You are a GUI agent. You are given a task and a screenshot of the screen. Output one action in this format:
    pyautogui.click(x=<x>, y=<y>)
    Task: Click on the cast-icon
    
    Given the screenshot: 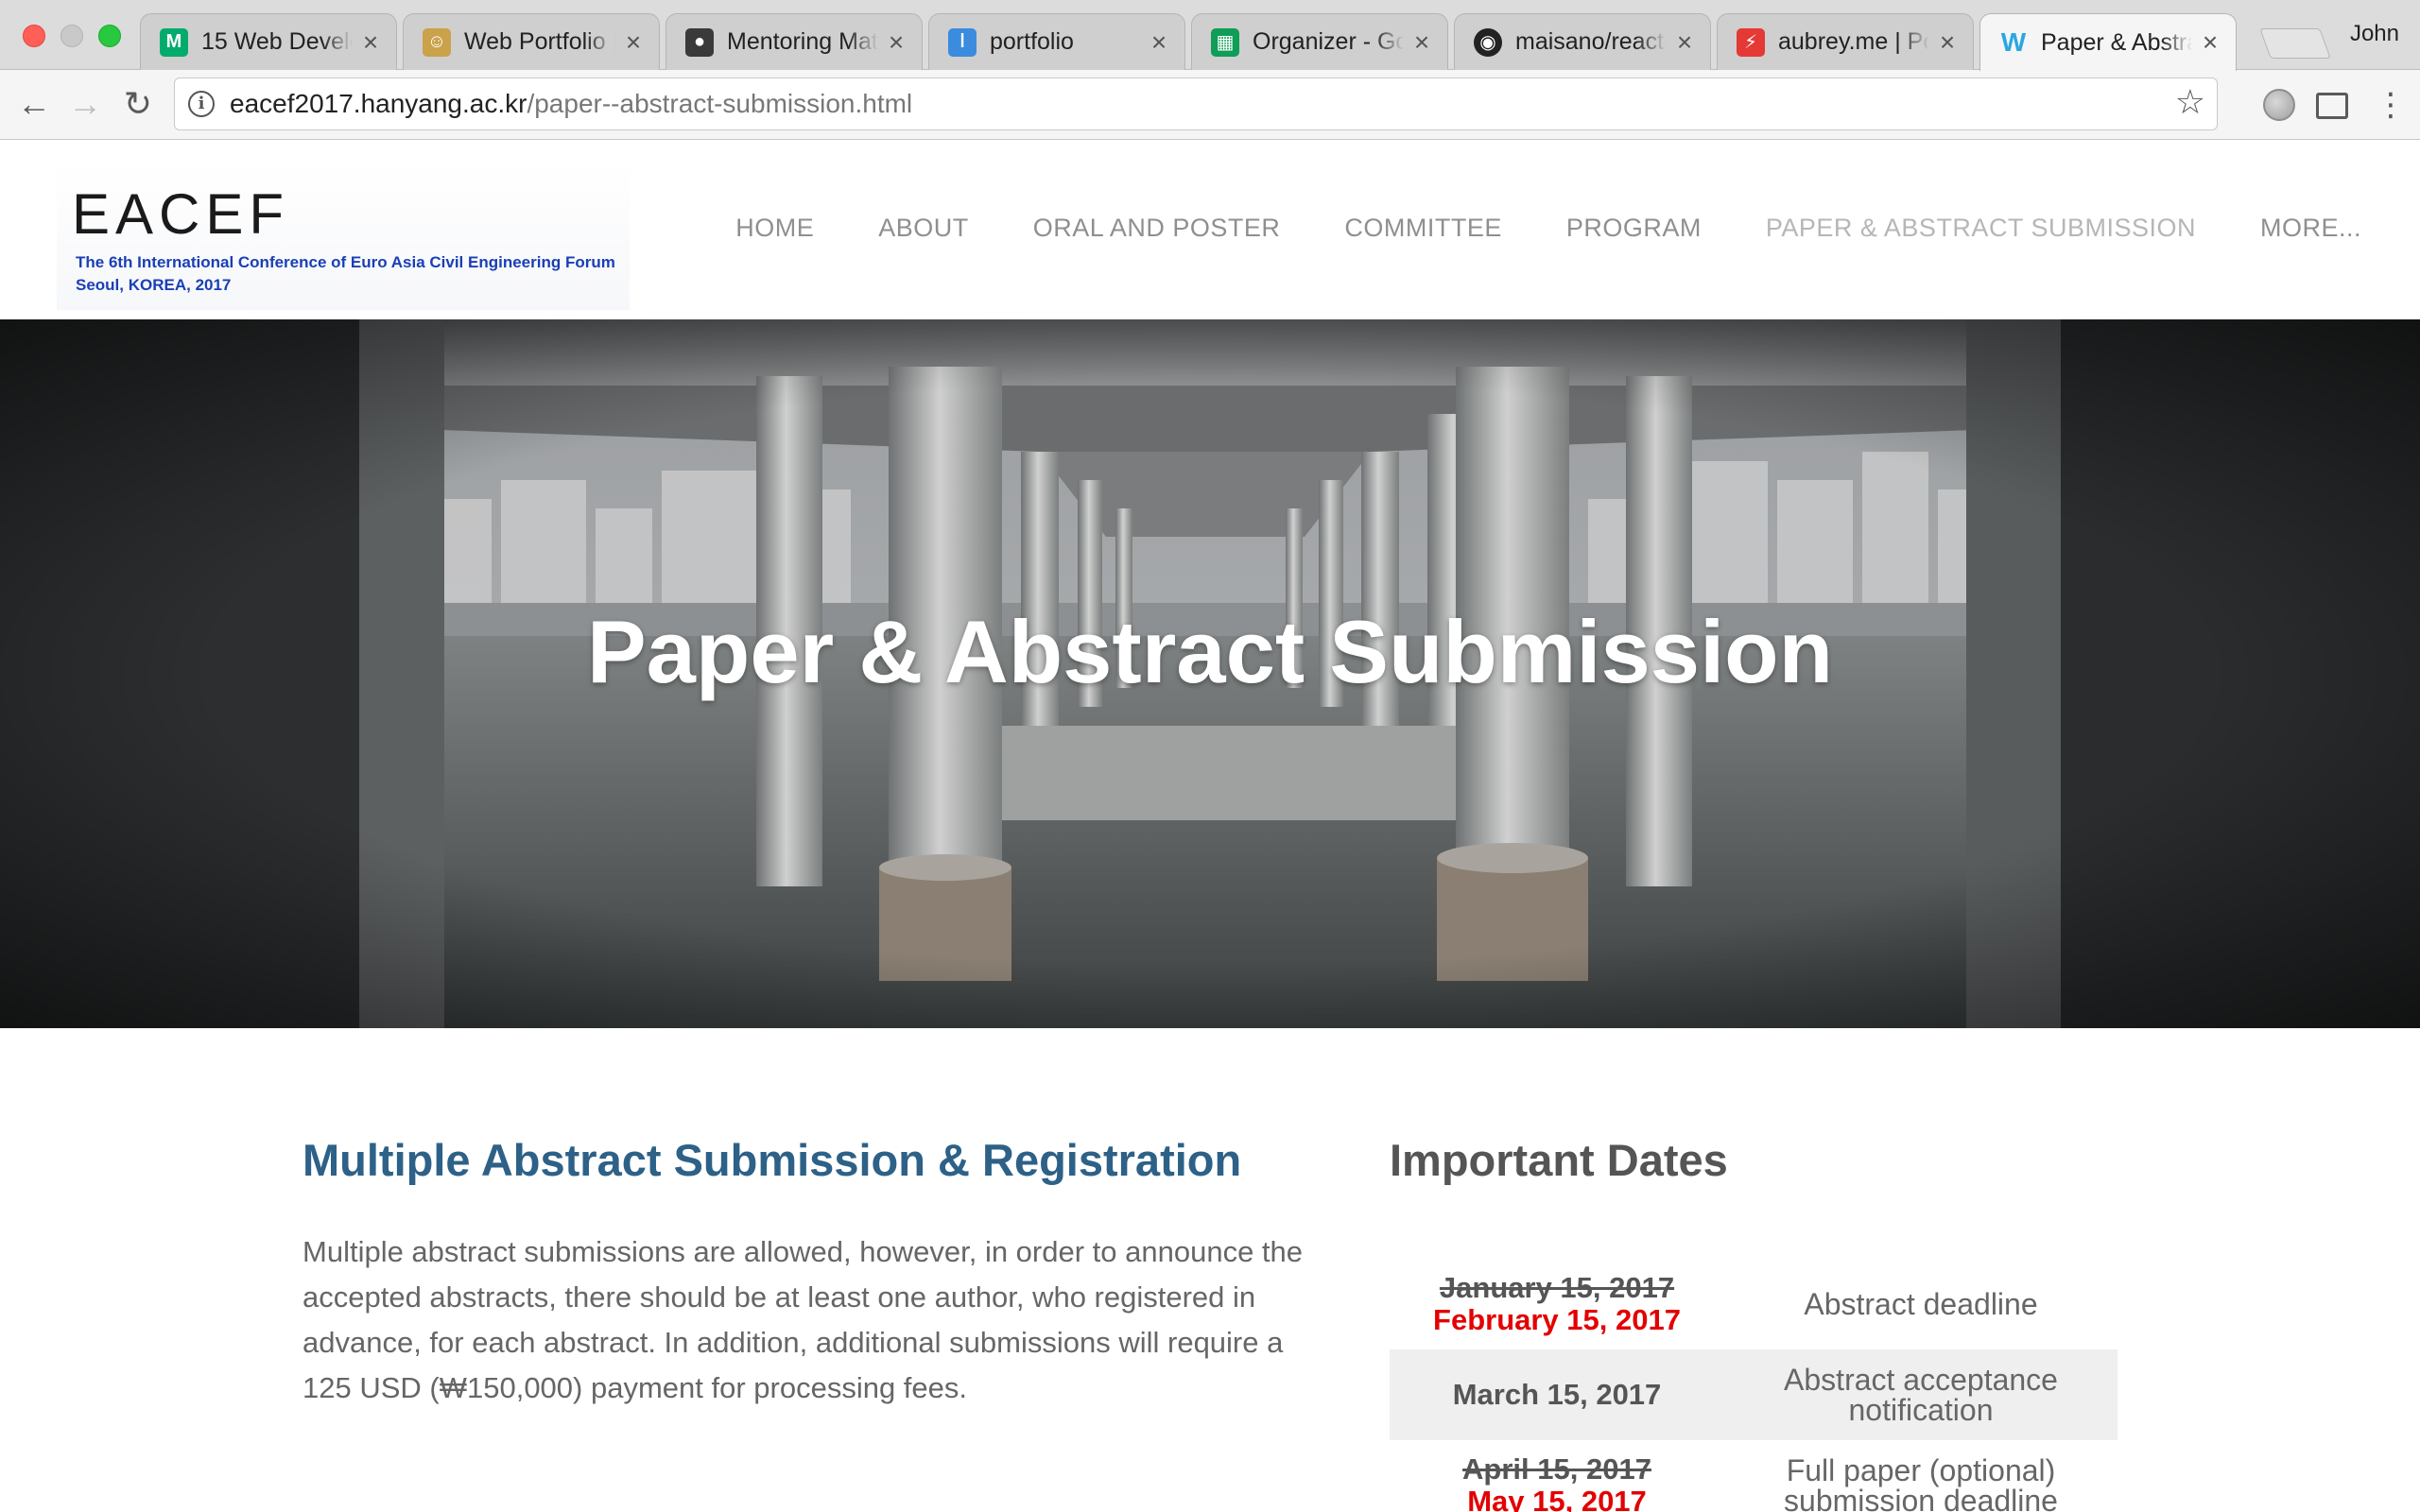 What is the action you would take?
    pyautogui.click(x=2332, y=106)
    